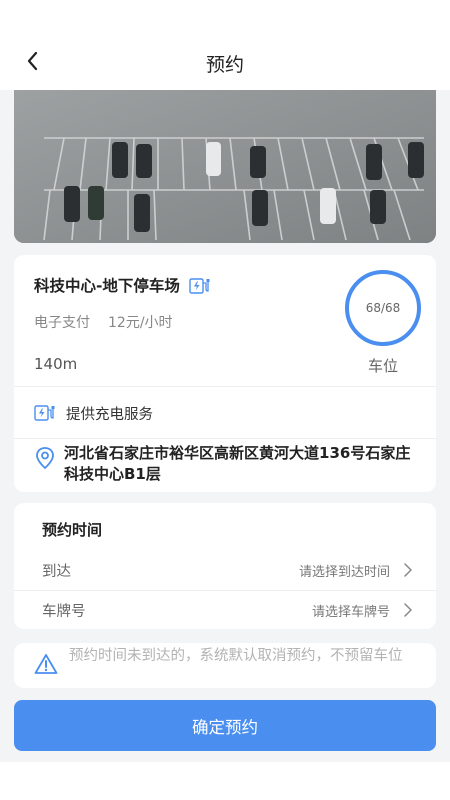 This screenshot has height=800, width=450. I want to click on warning-icon, so click(46, 664).